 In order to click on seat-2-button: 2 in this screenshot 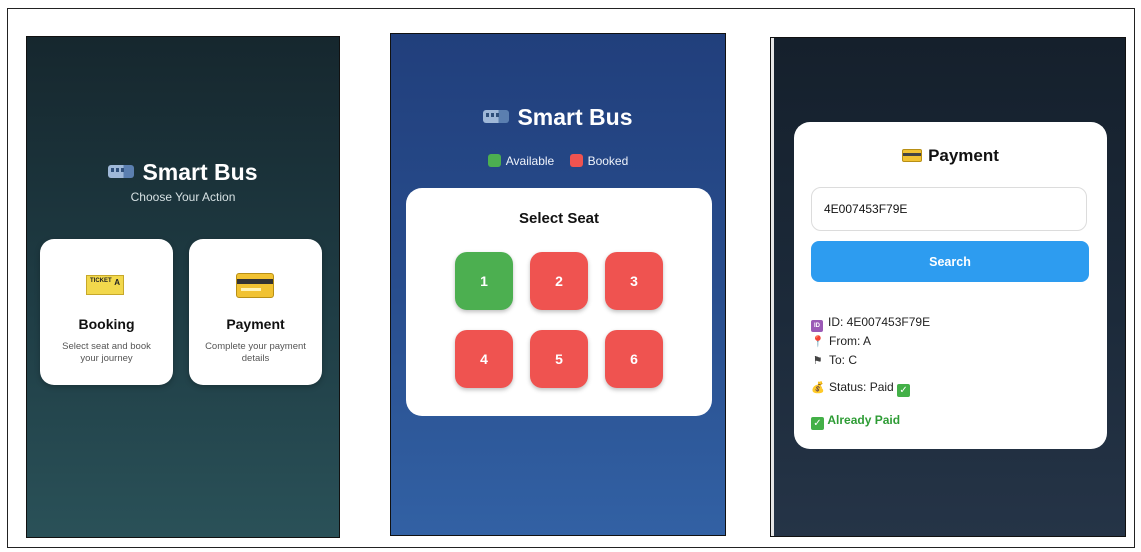, I will do `click(559, 281)`.